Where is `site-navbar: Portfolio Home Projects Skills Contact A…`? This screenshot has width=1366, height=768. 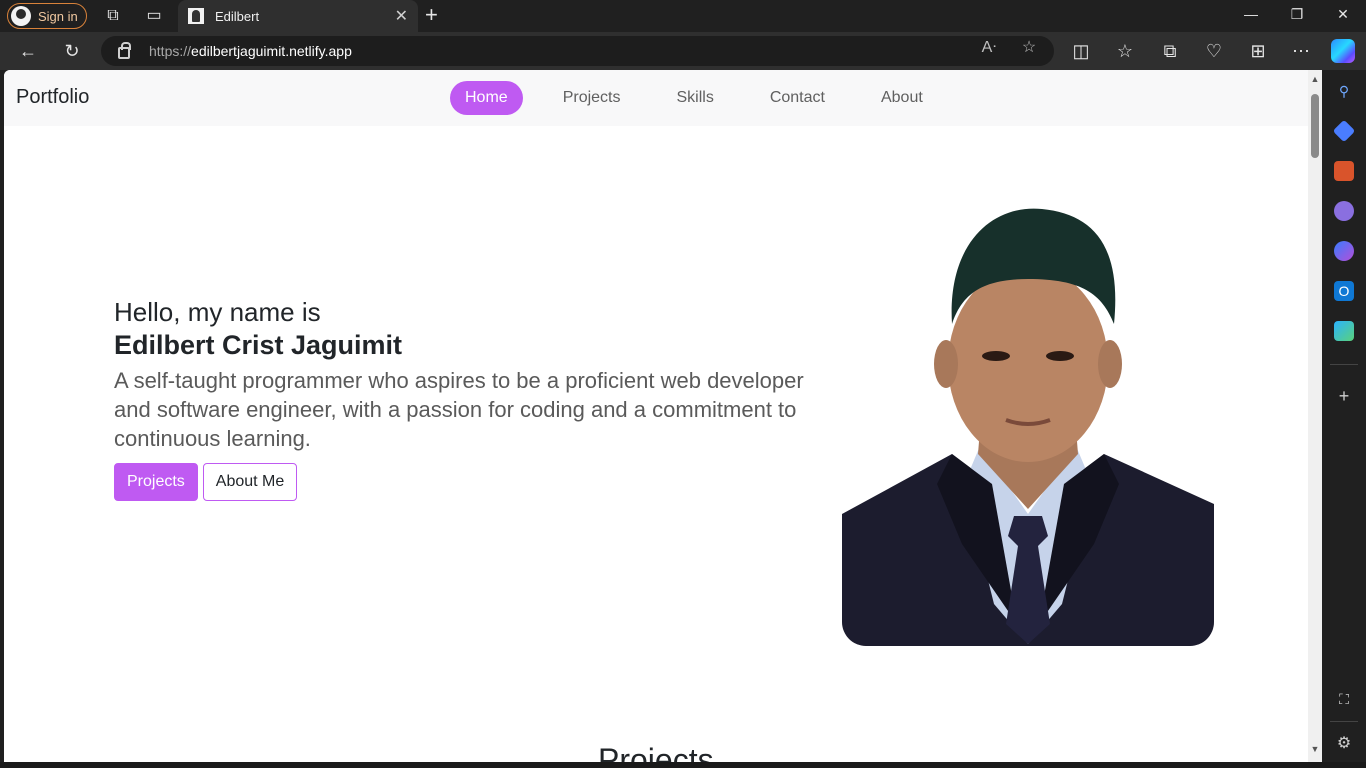 site-navbar: Portfolio Home Projects Skills Contact A… is located at coordinates (656, 98).